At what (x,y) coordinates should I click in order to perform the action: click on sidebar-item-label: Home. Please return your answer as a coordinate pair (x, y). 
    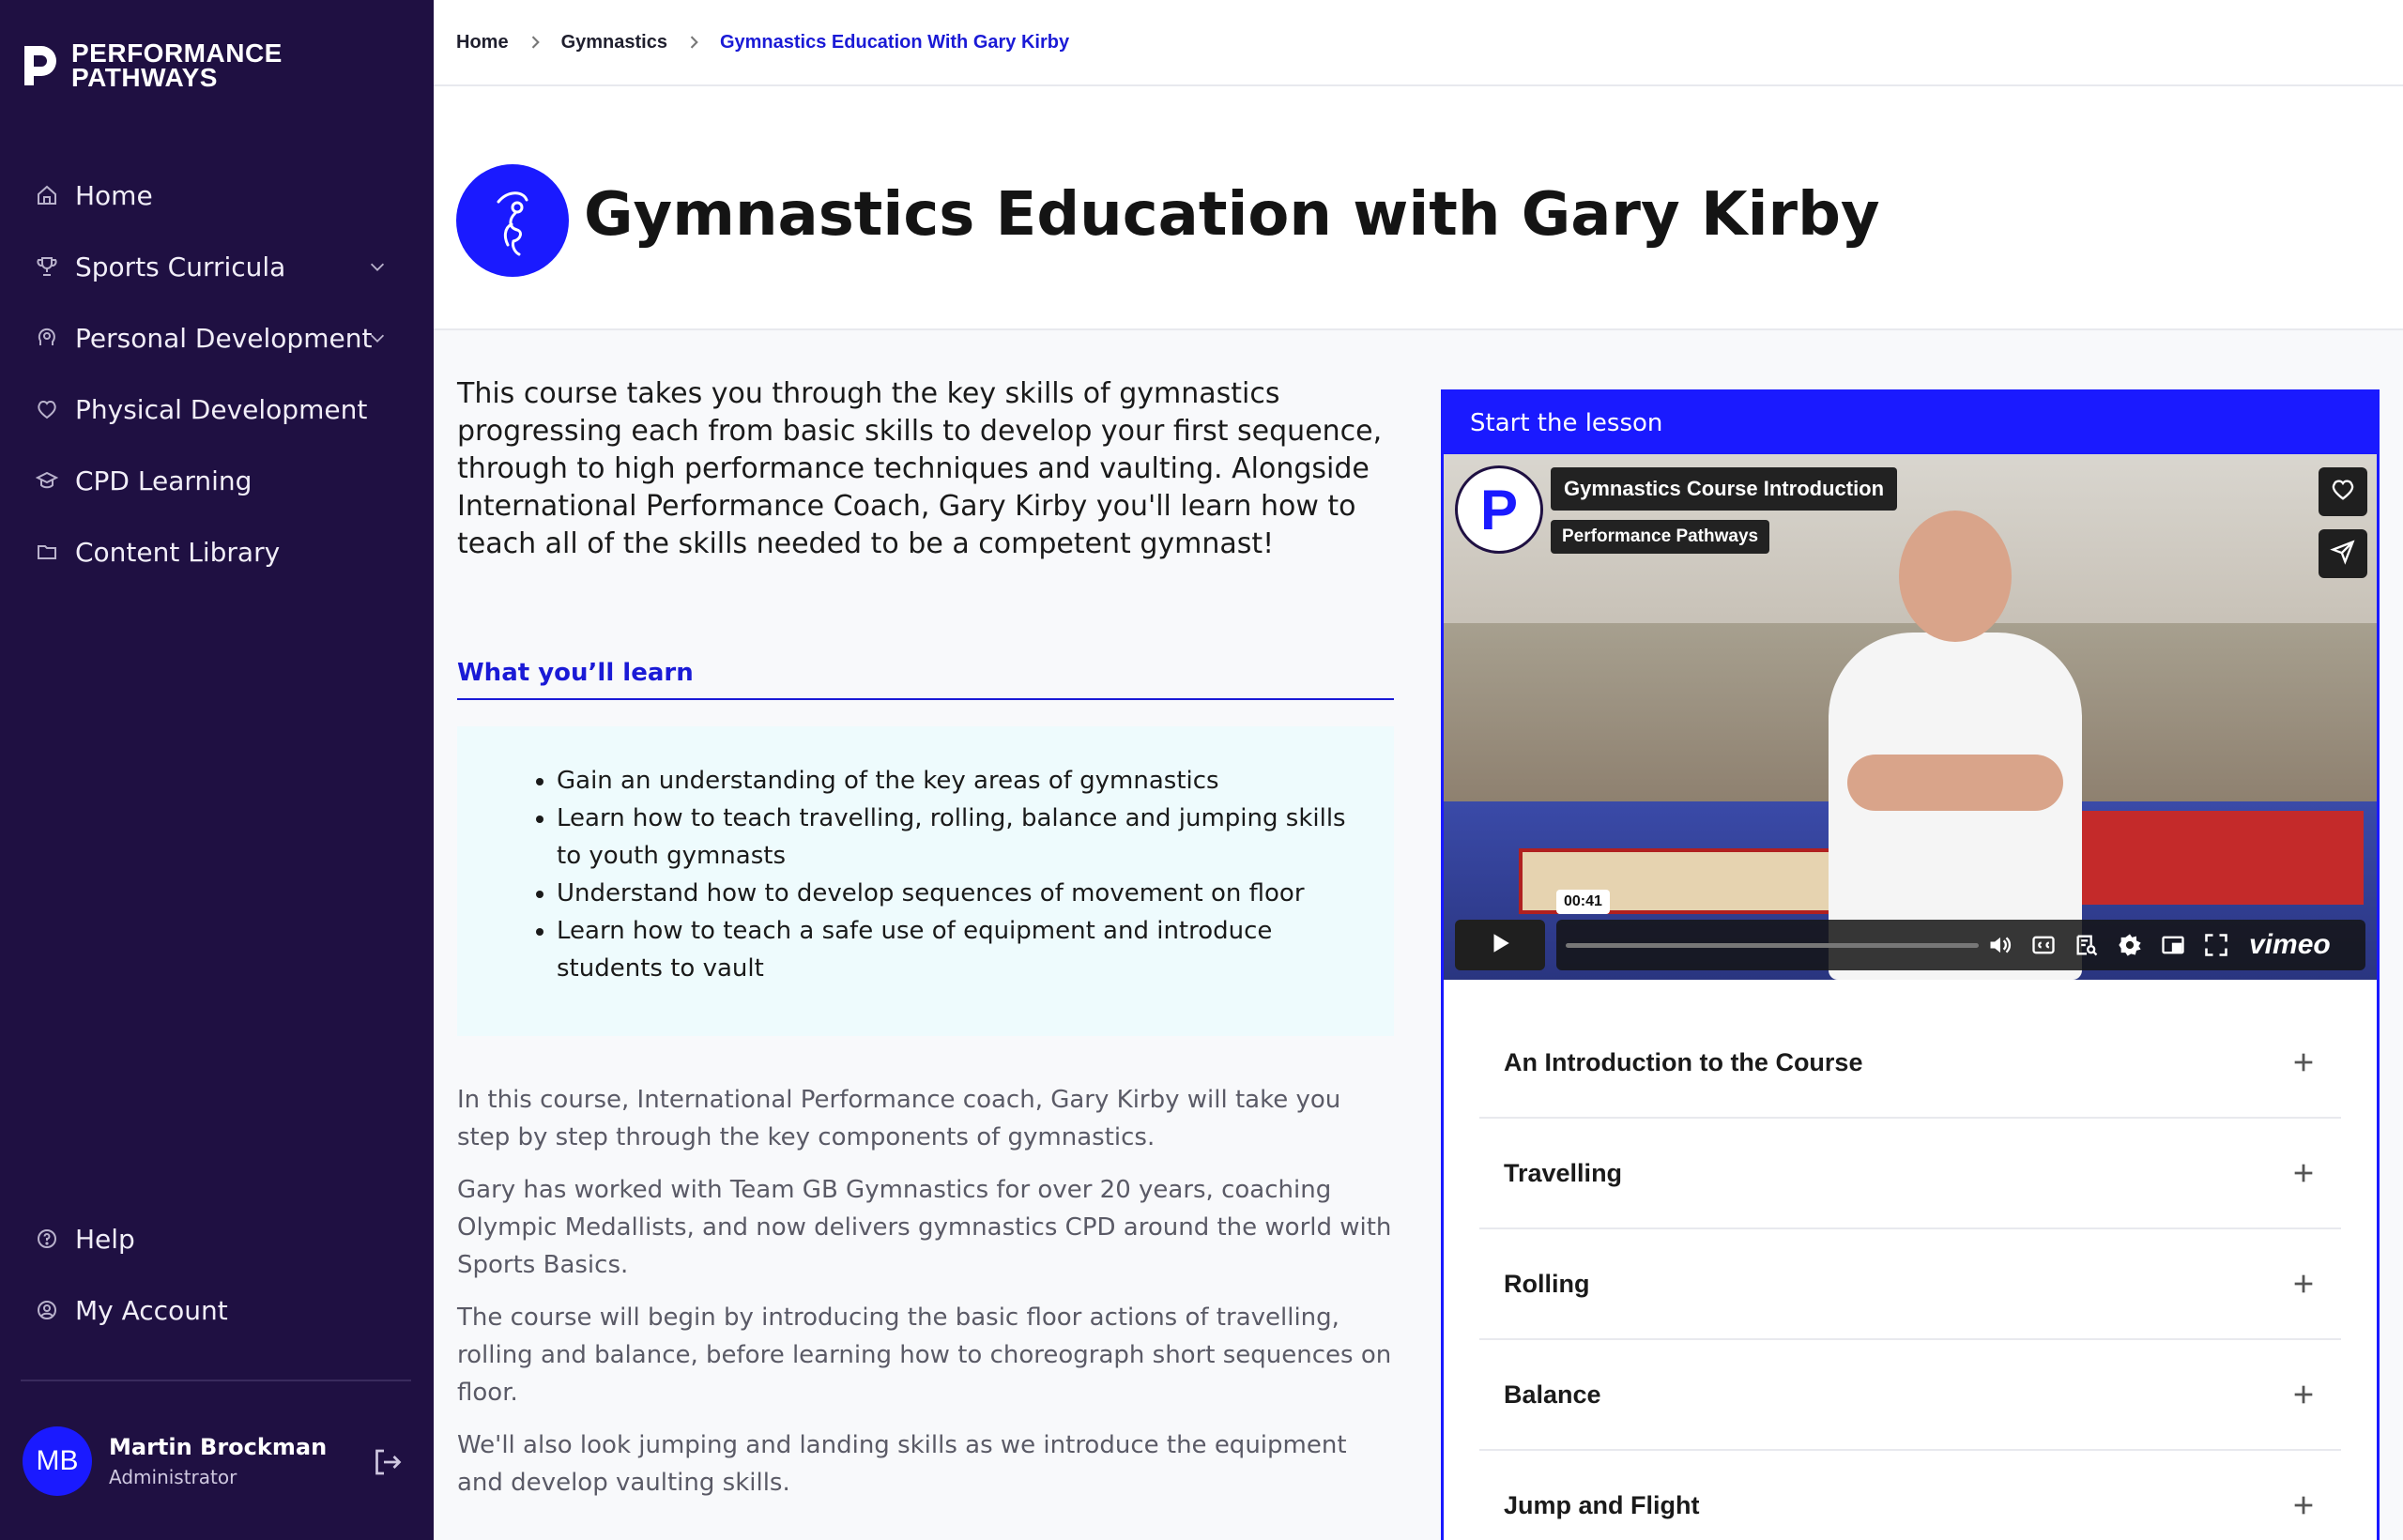
    Looking at the image, I should click on (114, 195).